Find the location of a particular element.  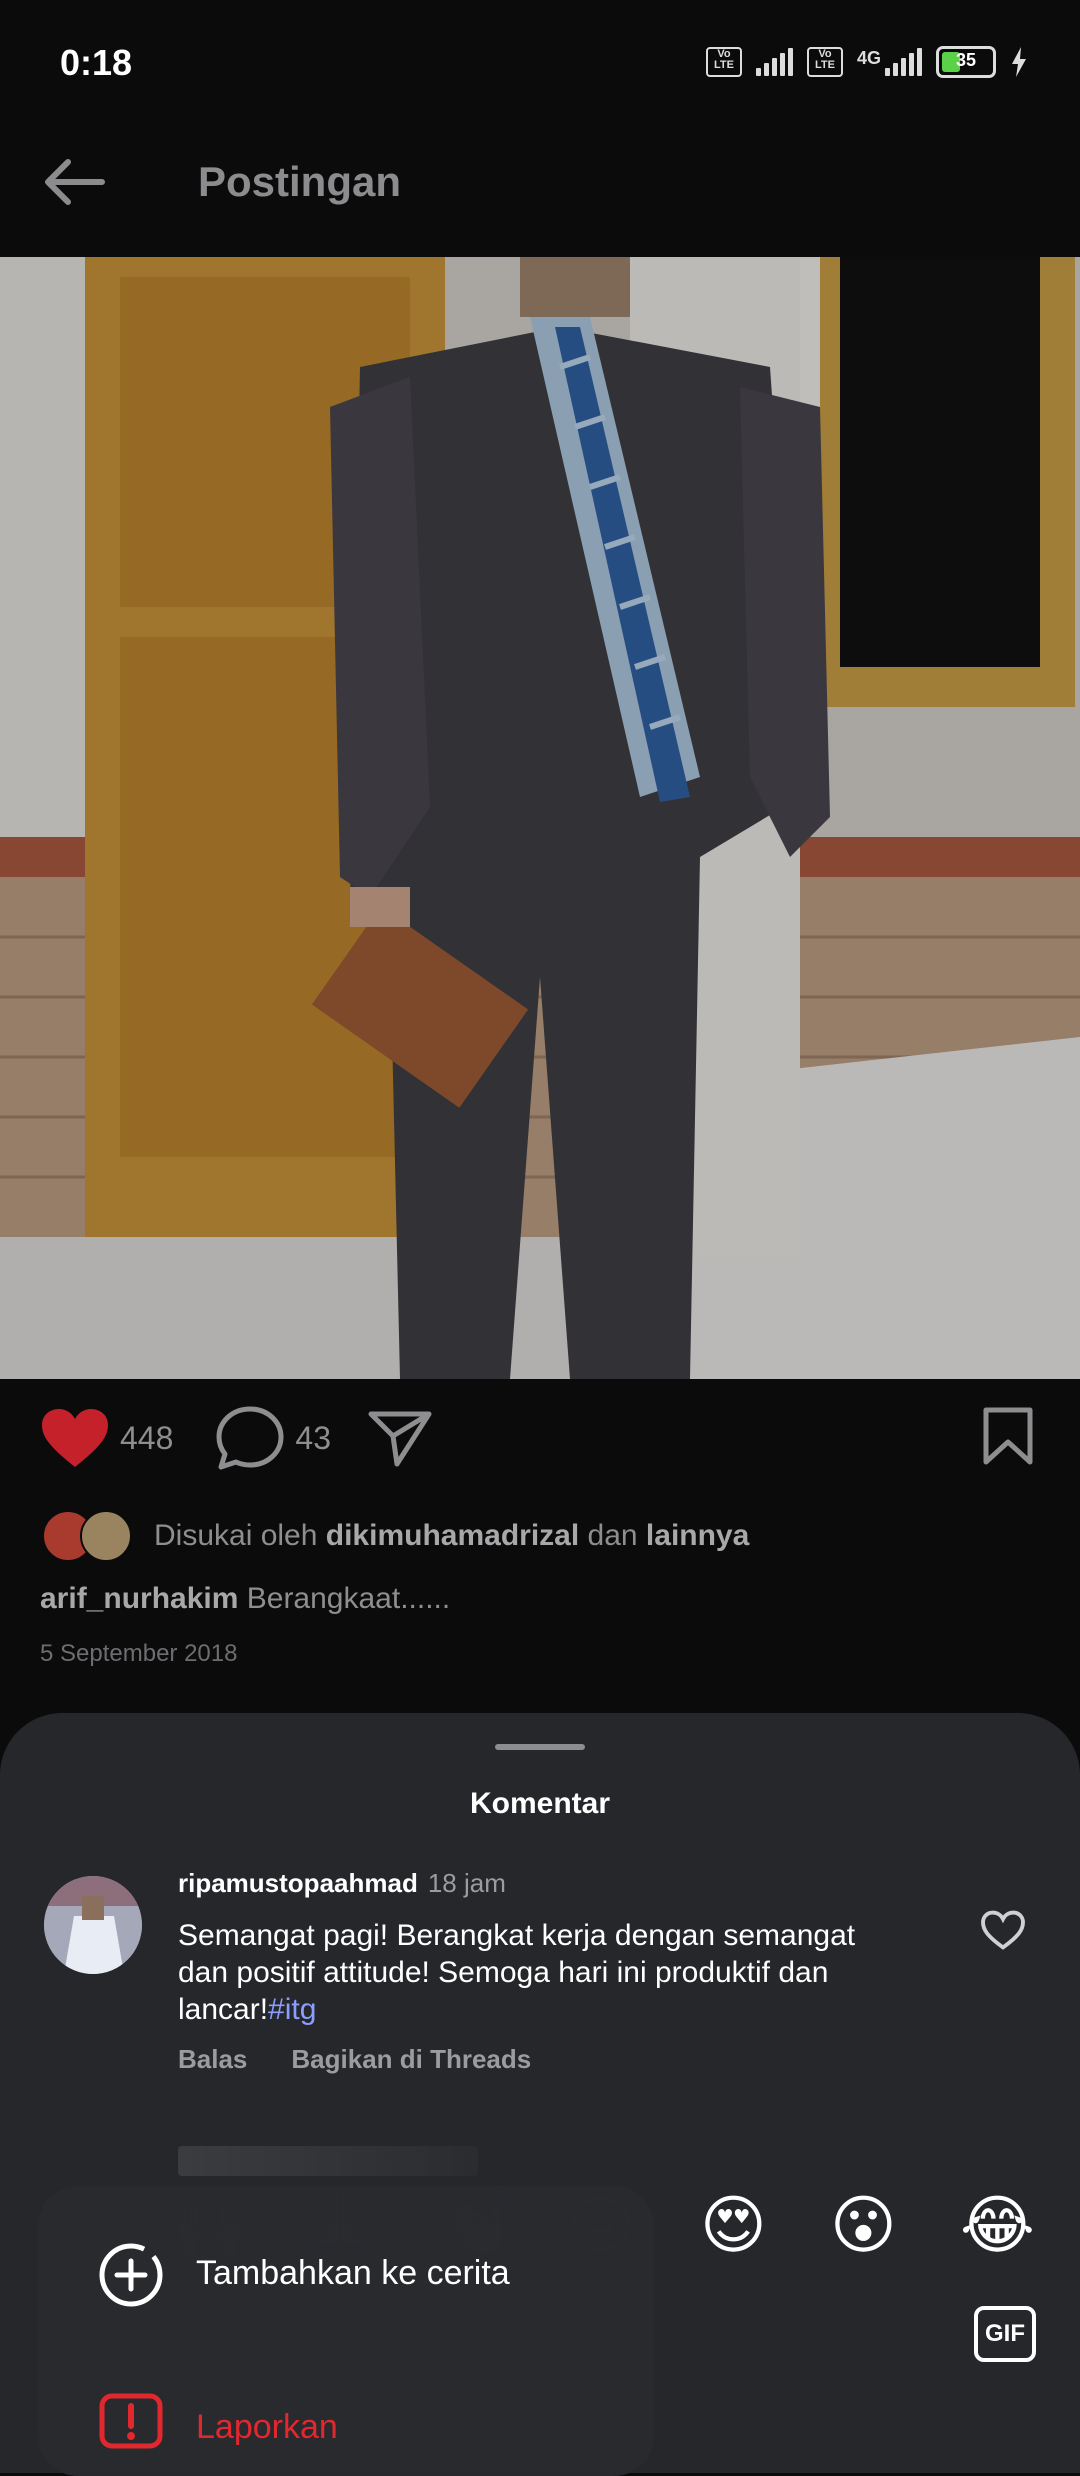

report-item: Laporkan is located at coordinates (267, 2427).